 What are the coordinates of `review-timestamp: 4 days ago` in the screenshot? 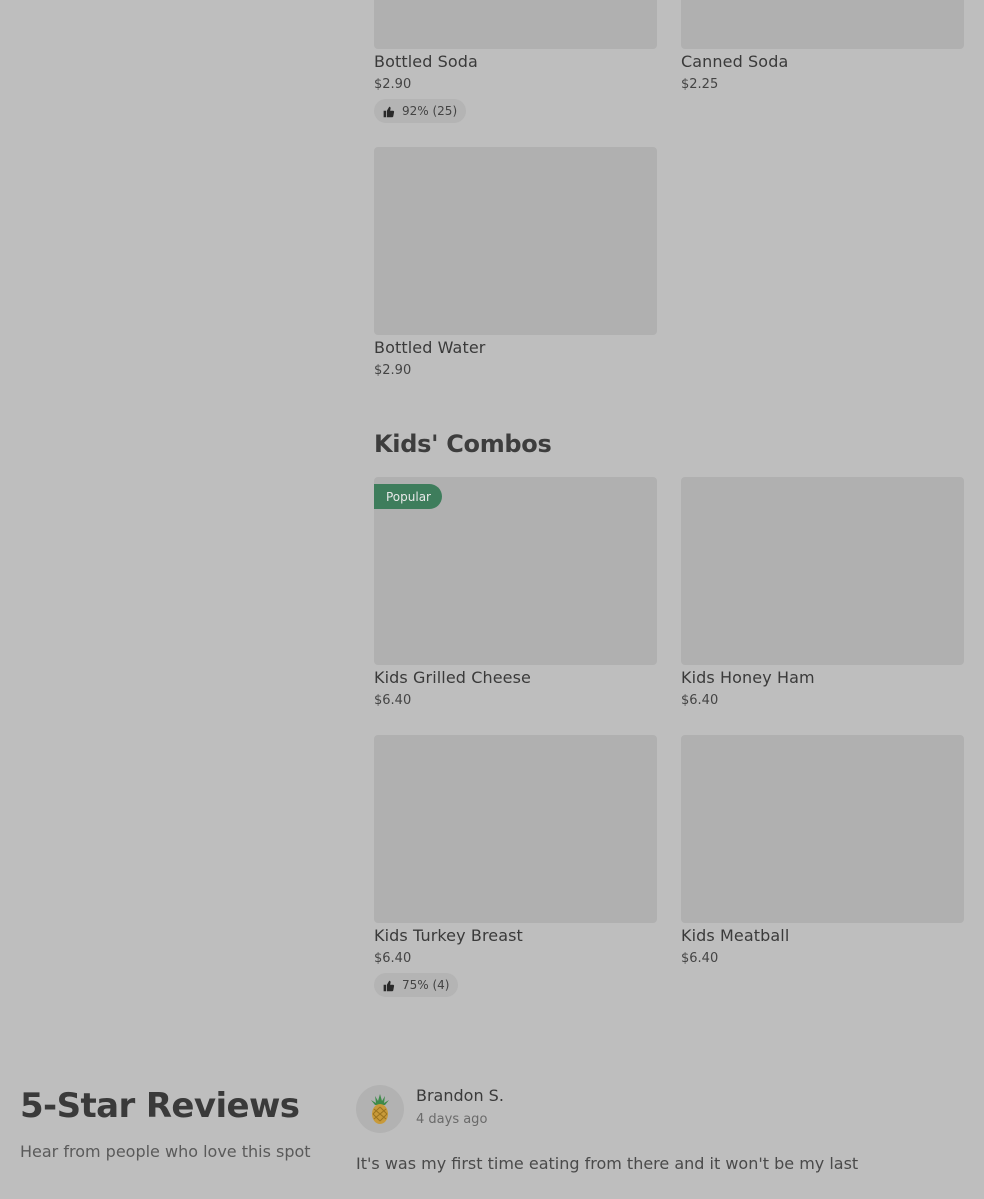 It's located at (452, 1119).